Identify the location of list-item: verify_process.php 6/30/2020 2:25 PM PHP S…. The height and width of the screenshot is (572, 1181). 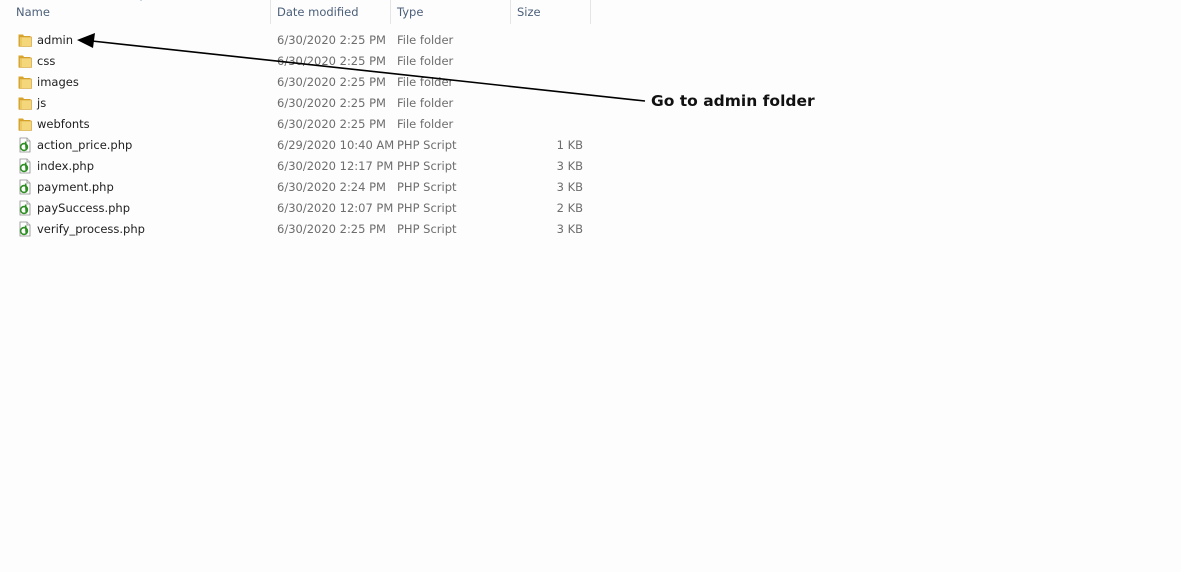
(296, 229).